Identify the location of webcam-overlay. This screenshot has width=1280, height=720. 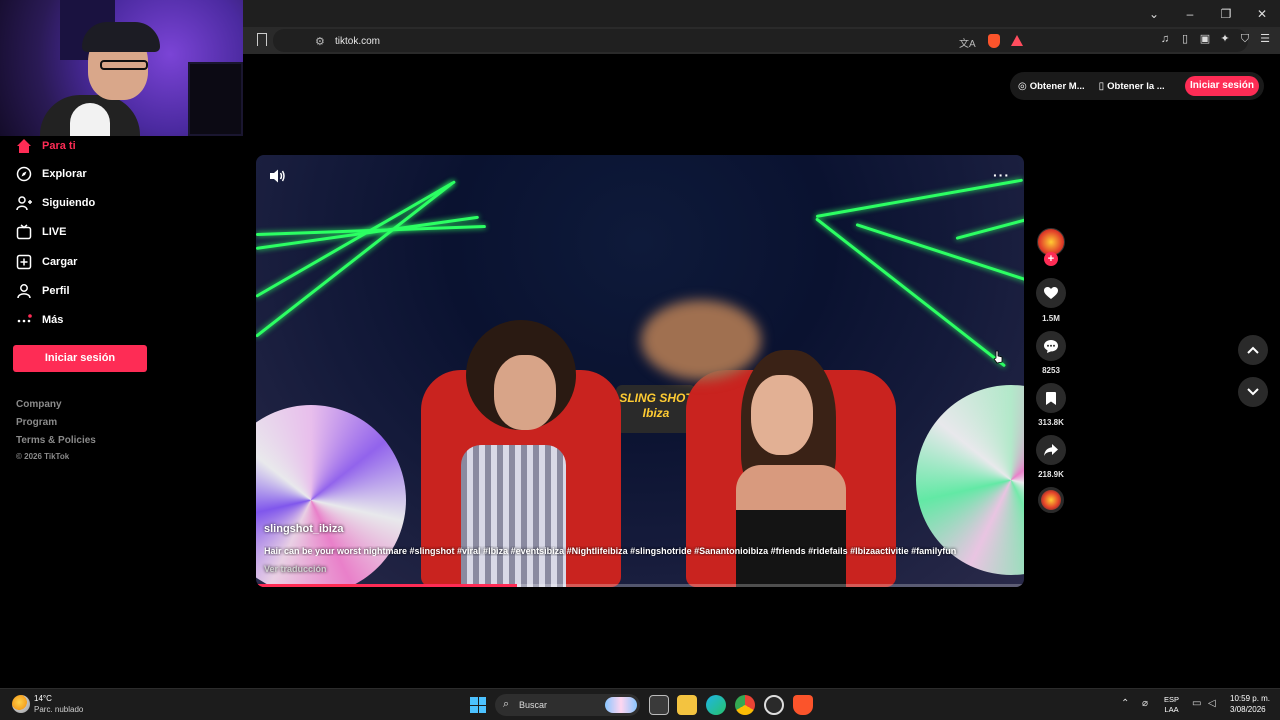
(121, 68).